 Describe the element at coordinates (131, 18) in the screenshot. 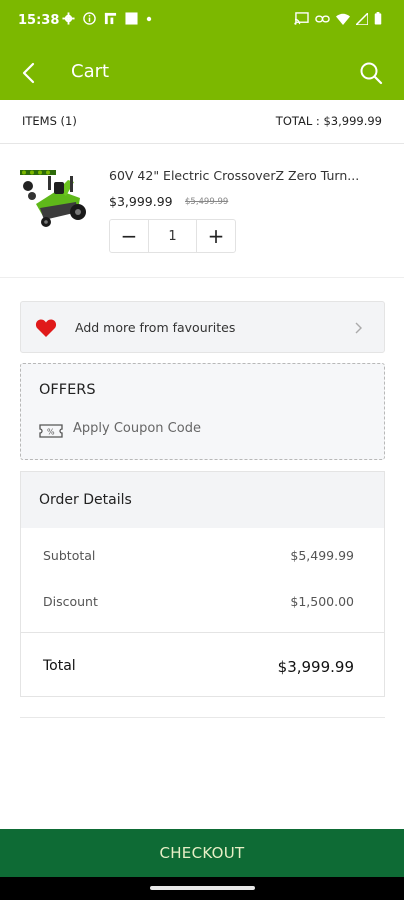

I see `square-icon` at that location.